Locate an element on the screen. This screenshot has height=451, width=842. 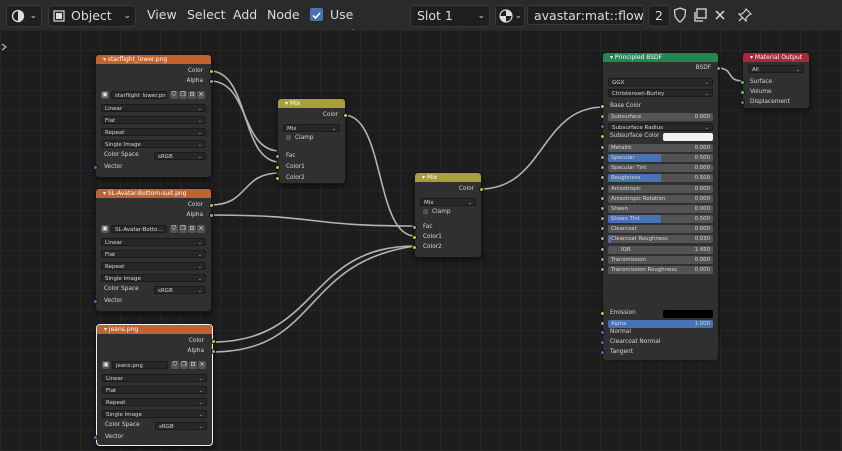
image-selector: ▣ jeans.png ⛉ ❐ ⊡ × is located at coordinates (154, 365).